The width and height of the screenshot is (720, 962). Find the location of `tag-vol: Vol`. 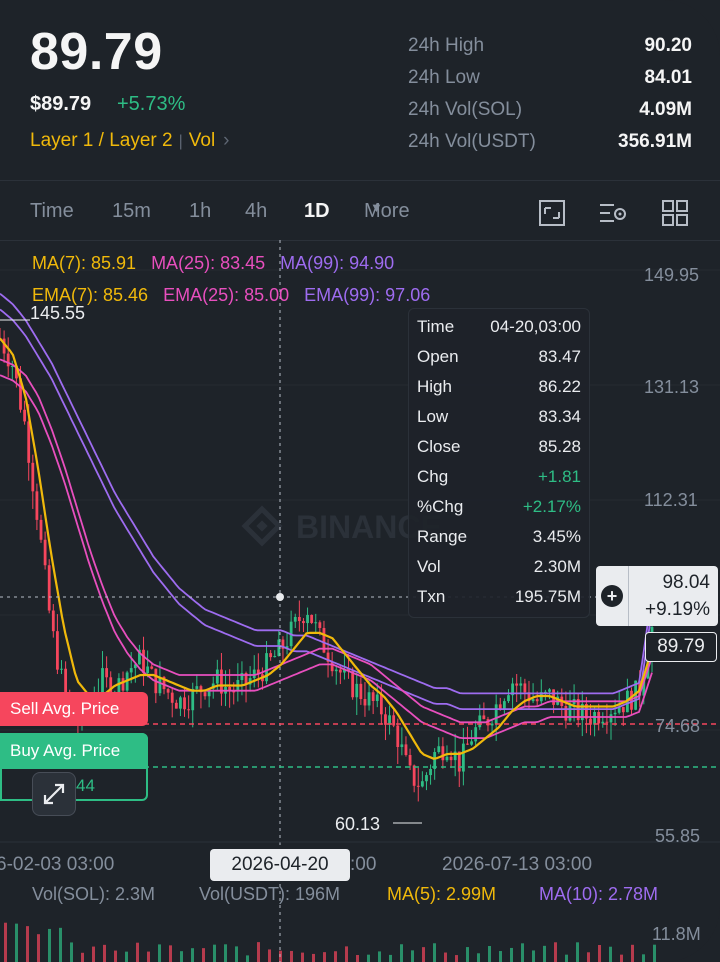

tag-vol: Vol is located at coordinates (202, 140).